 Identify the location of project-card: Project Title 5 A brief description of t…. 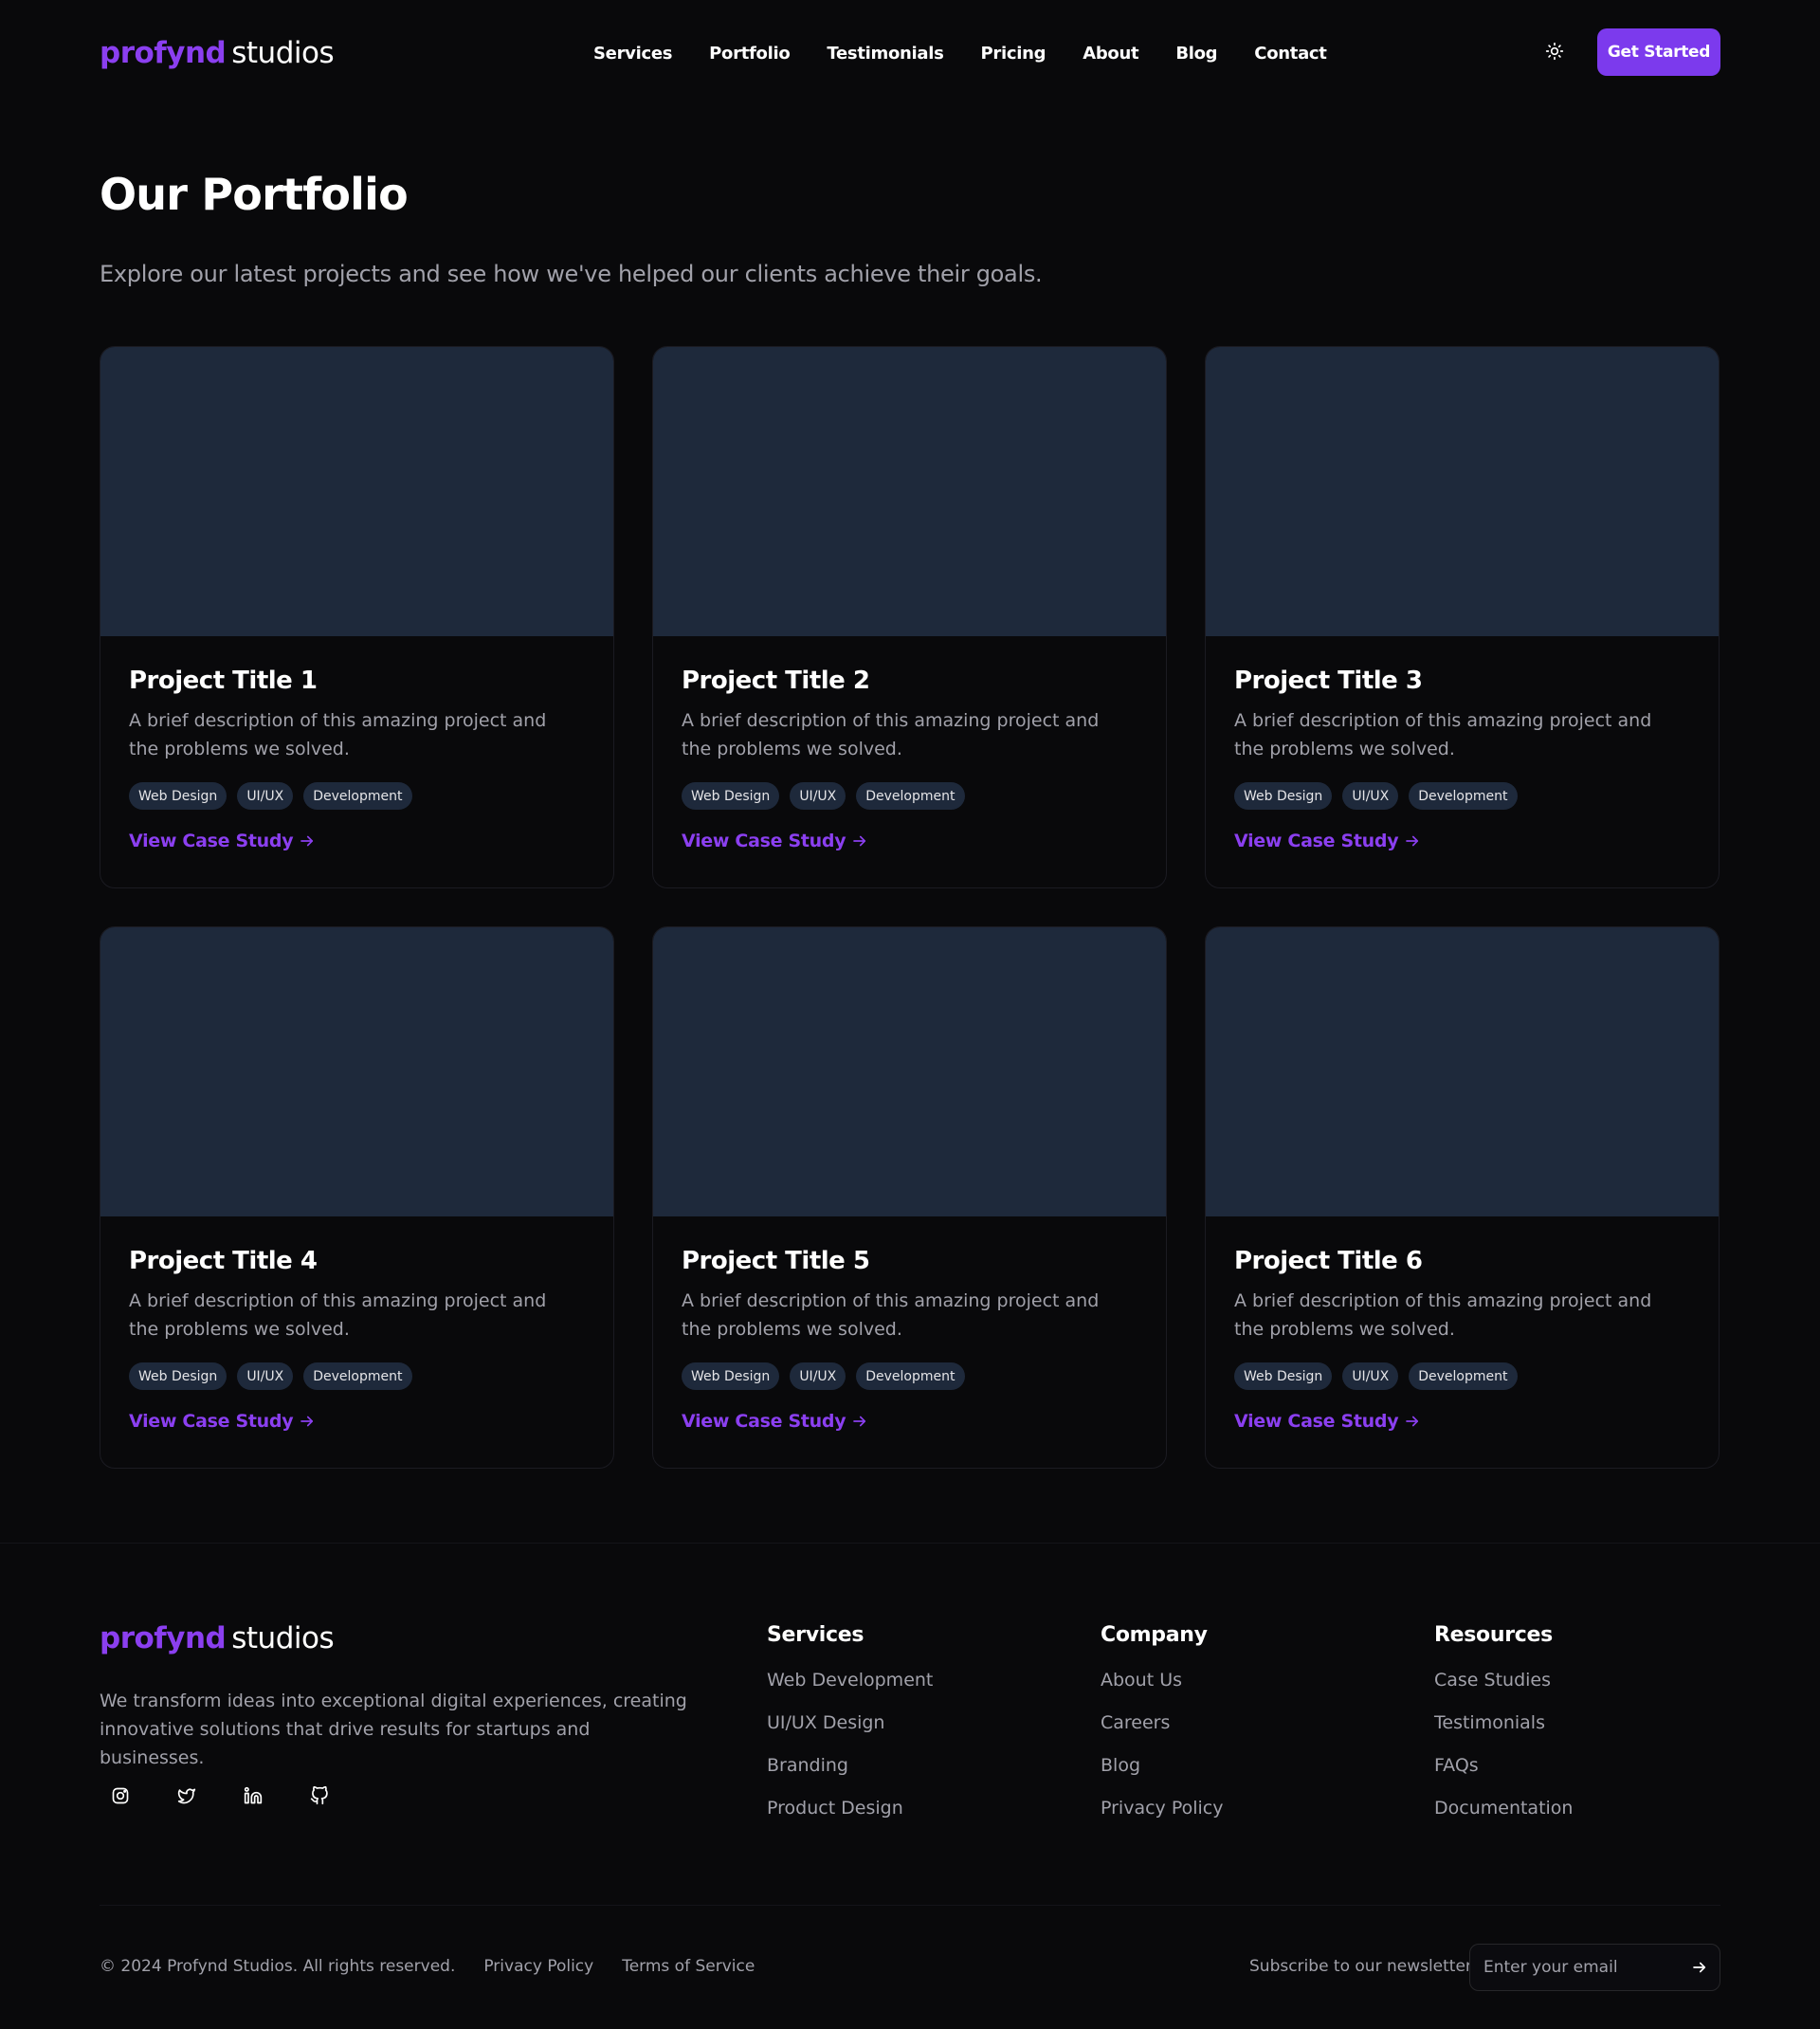
(909, 1197).